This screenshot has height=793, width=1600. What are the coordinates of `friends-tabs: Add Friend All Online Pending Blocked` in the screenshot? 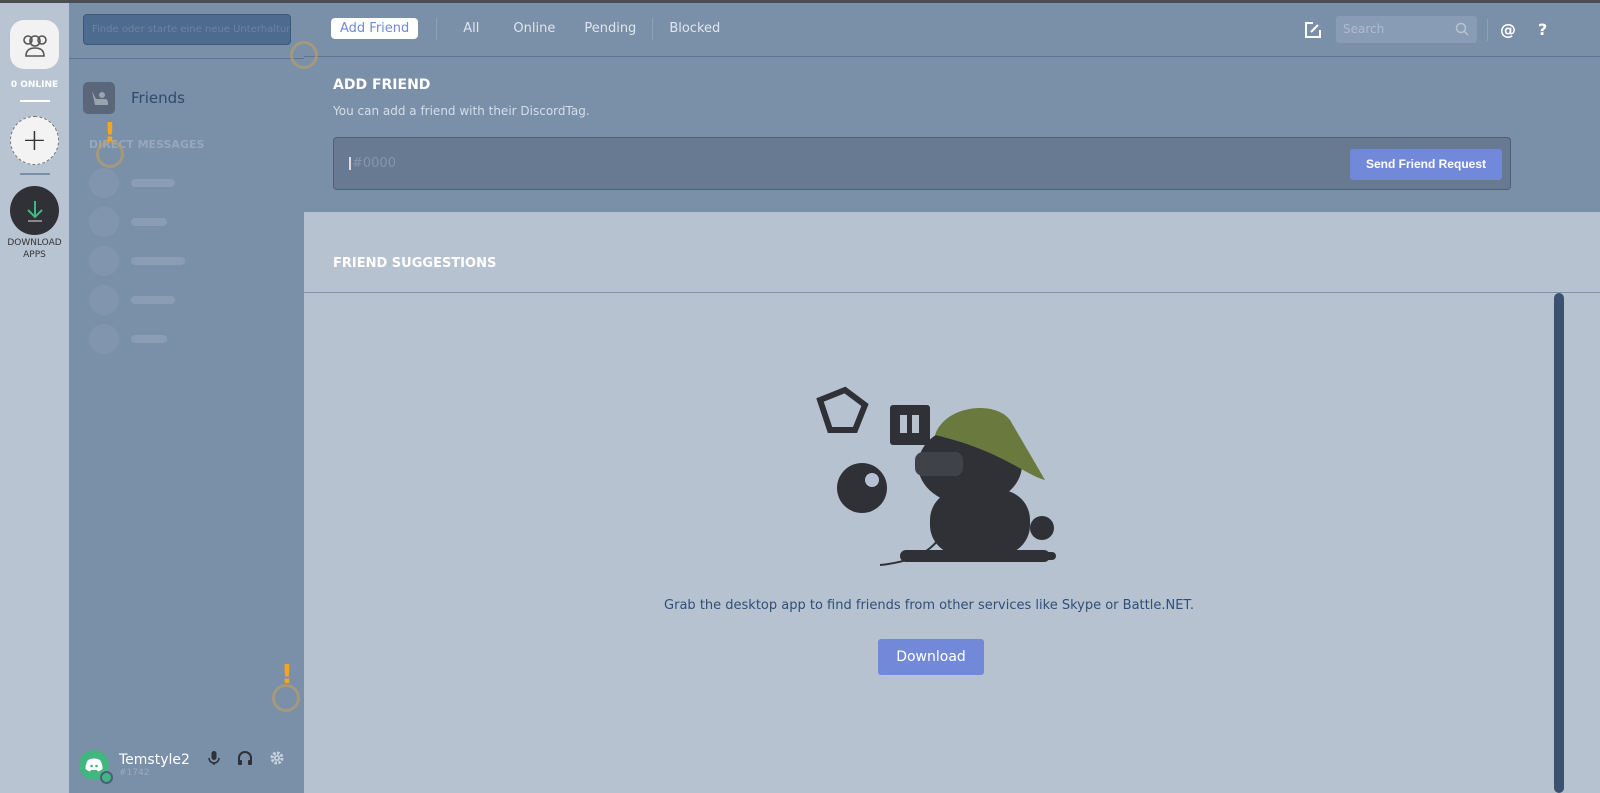 It's located at (525, 28).